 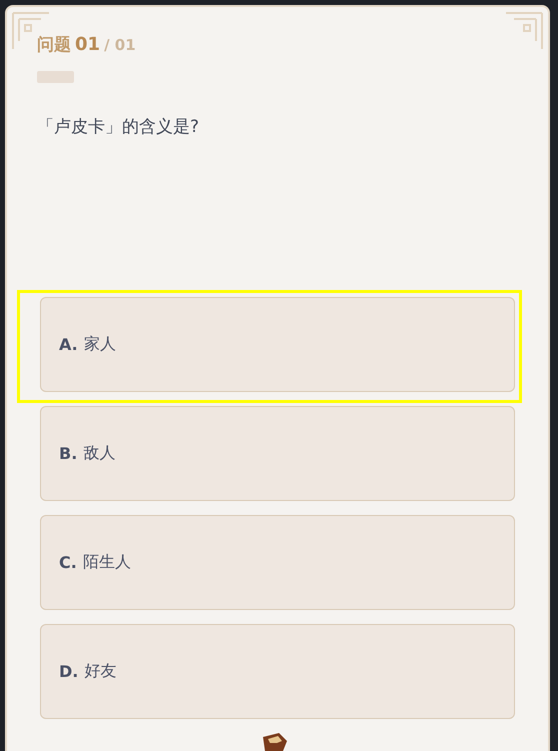 What do you see at coordinates (269, 346) in the screenshot?
I see `answer-option: A. 家人` at bounding box center [269, 346].